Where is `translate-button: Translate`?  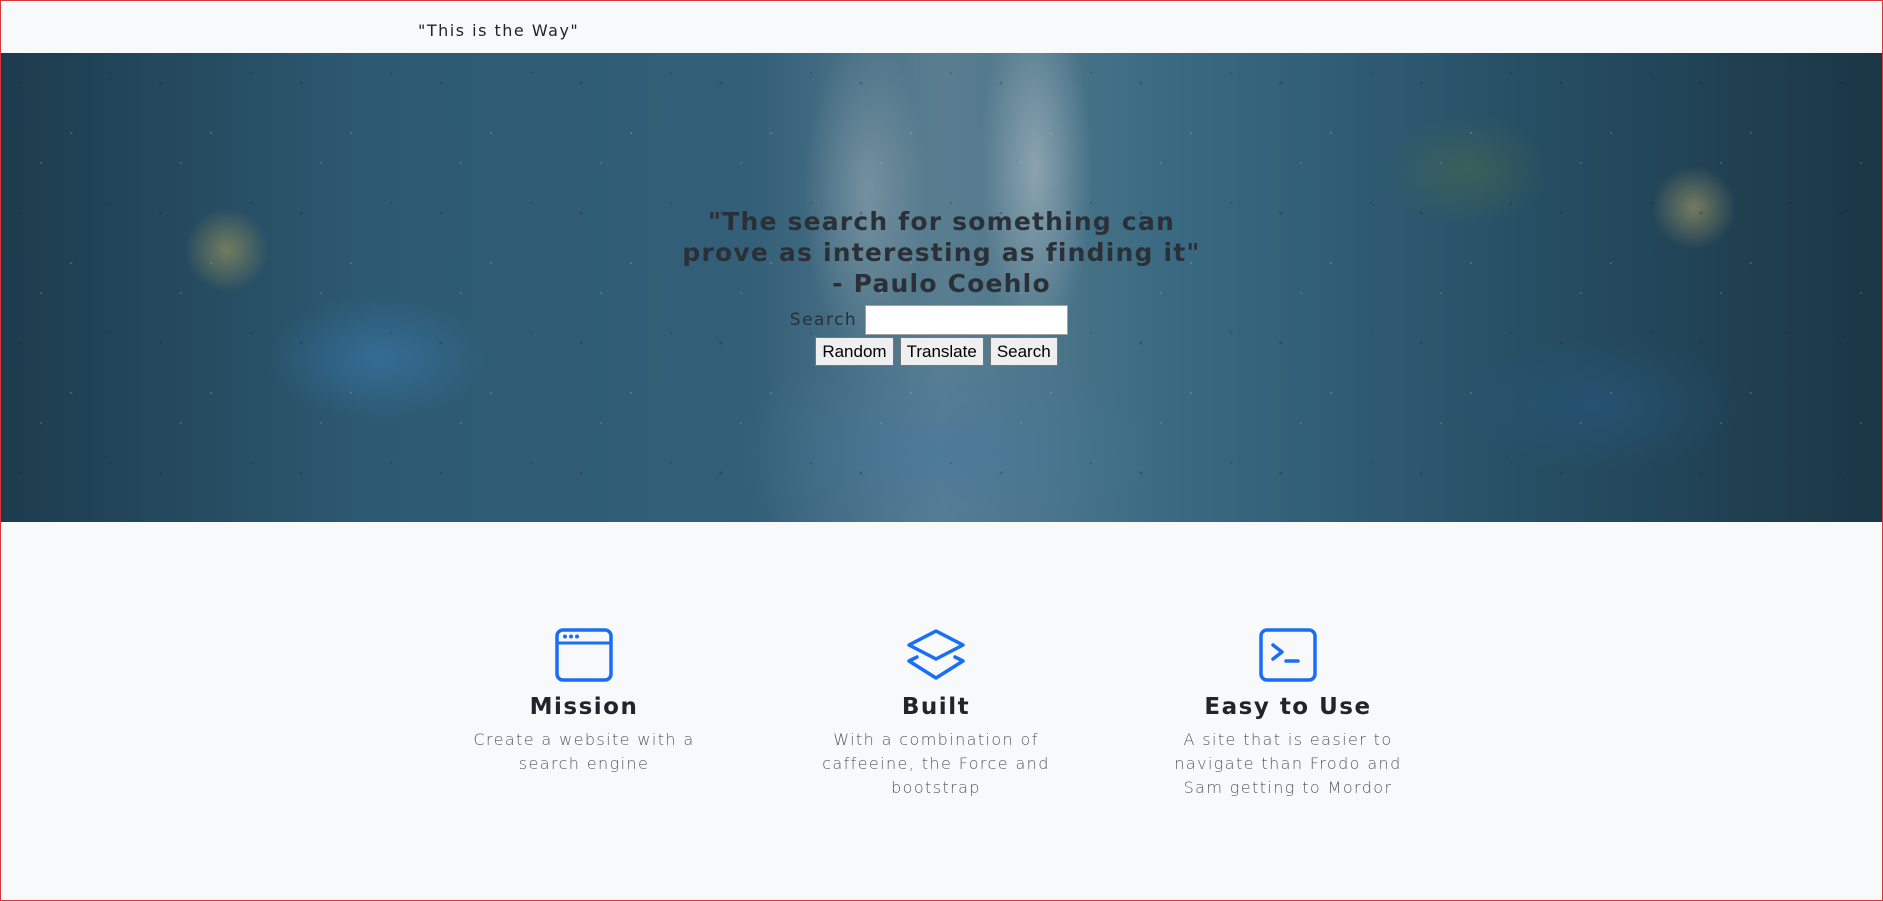
translate-button: Translate is located at coordinates (941, 351).